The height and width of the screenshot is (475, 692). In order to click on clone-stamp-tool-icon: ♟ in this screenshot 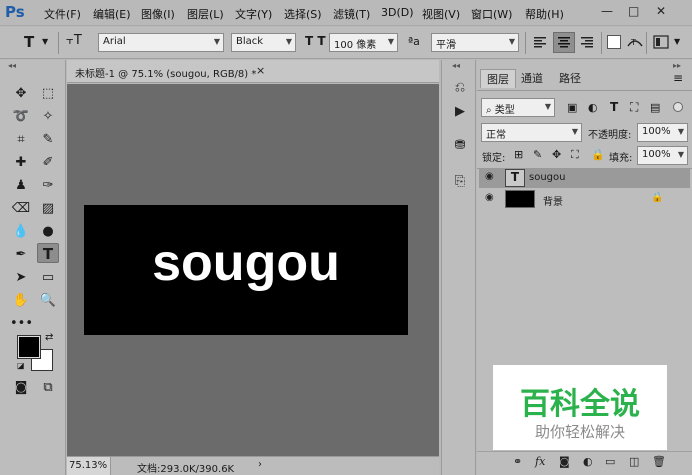, I will do `click(21, 186)`.